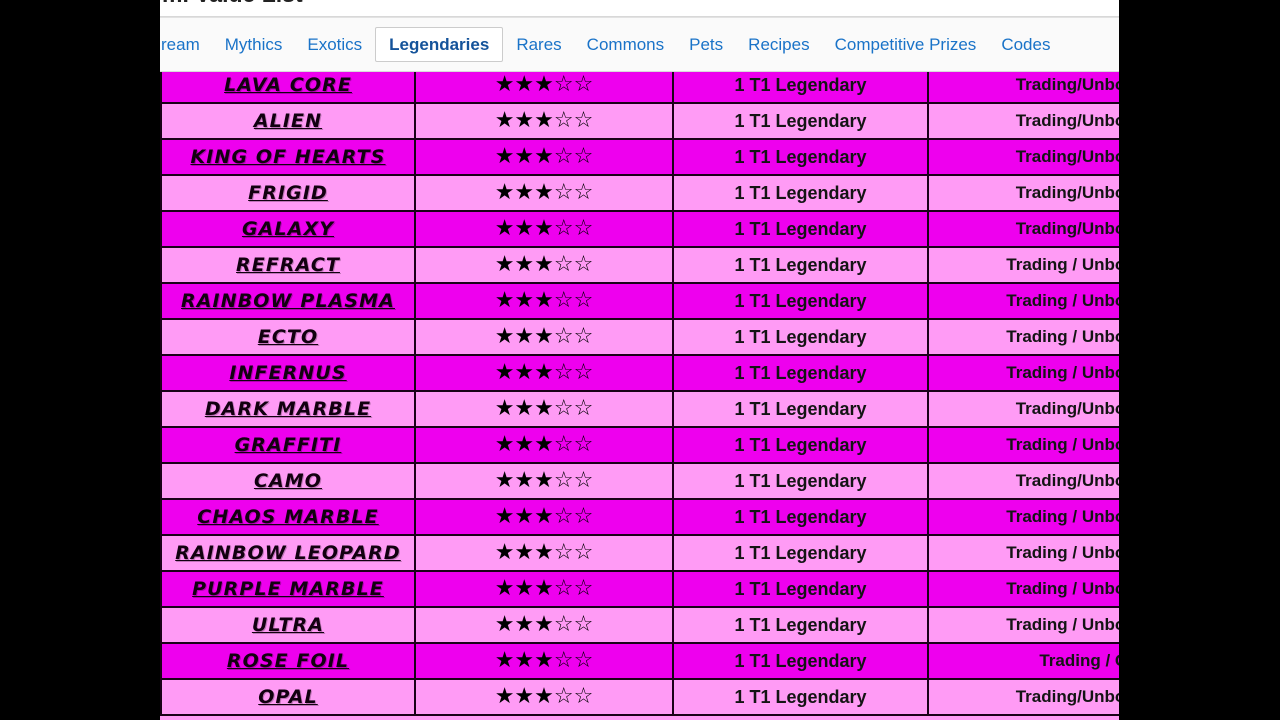 Image resolution: width=1280 pixels, height=720 pixels. I want to click on tab-exotics: Exotics, so click(334, 45).